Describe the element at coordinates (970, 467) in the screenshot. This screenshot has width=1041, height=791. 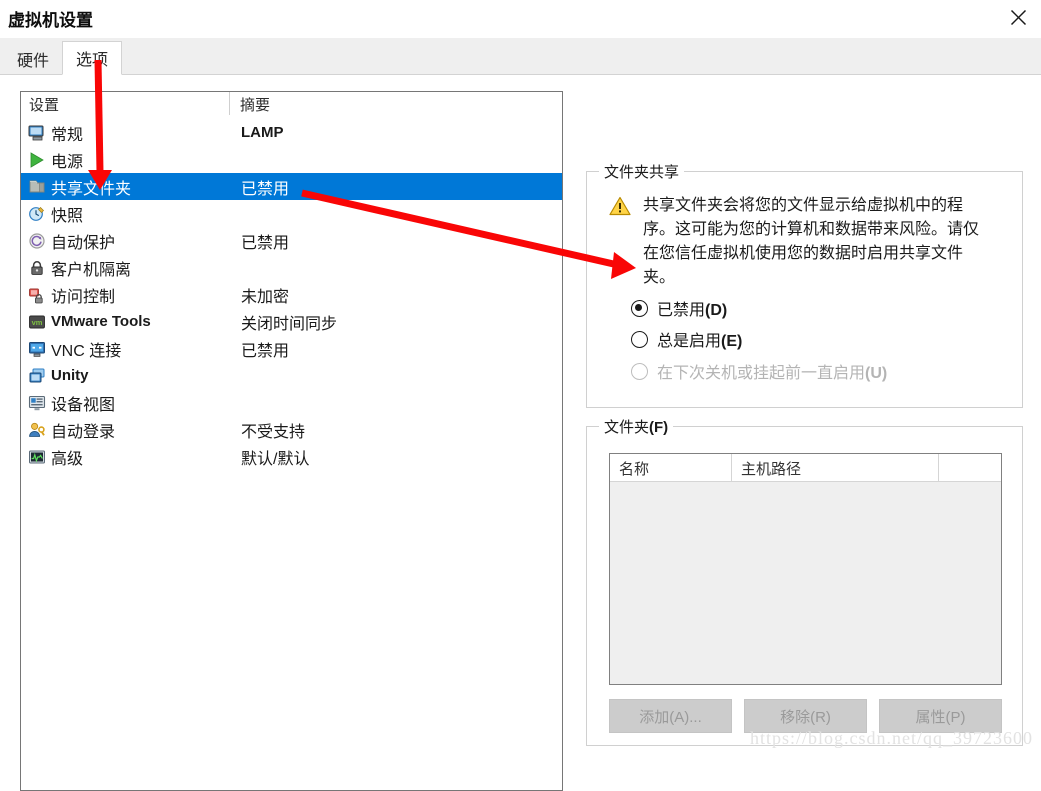
I see `column-header-extra` at that location.